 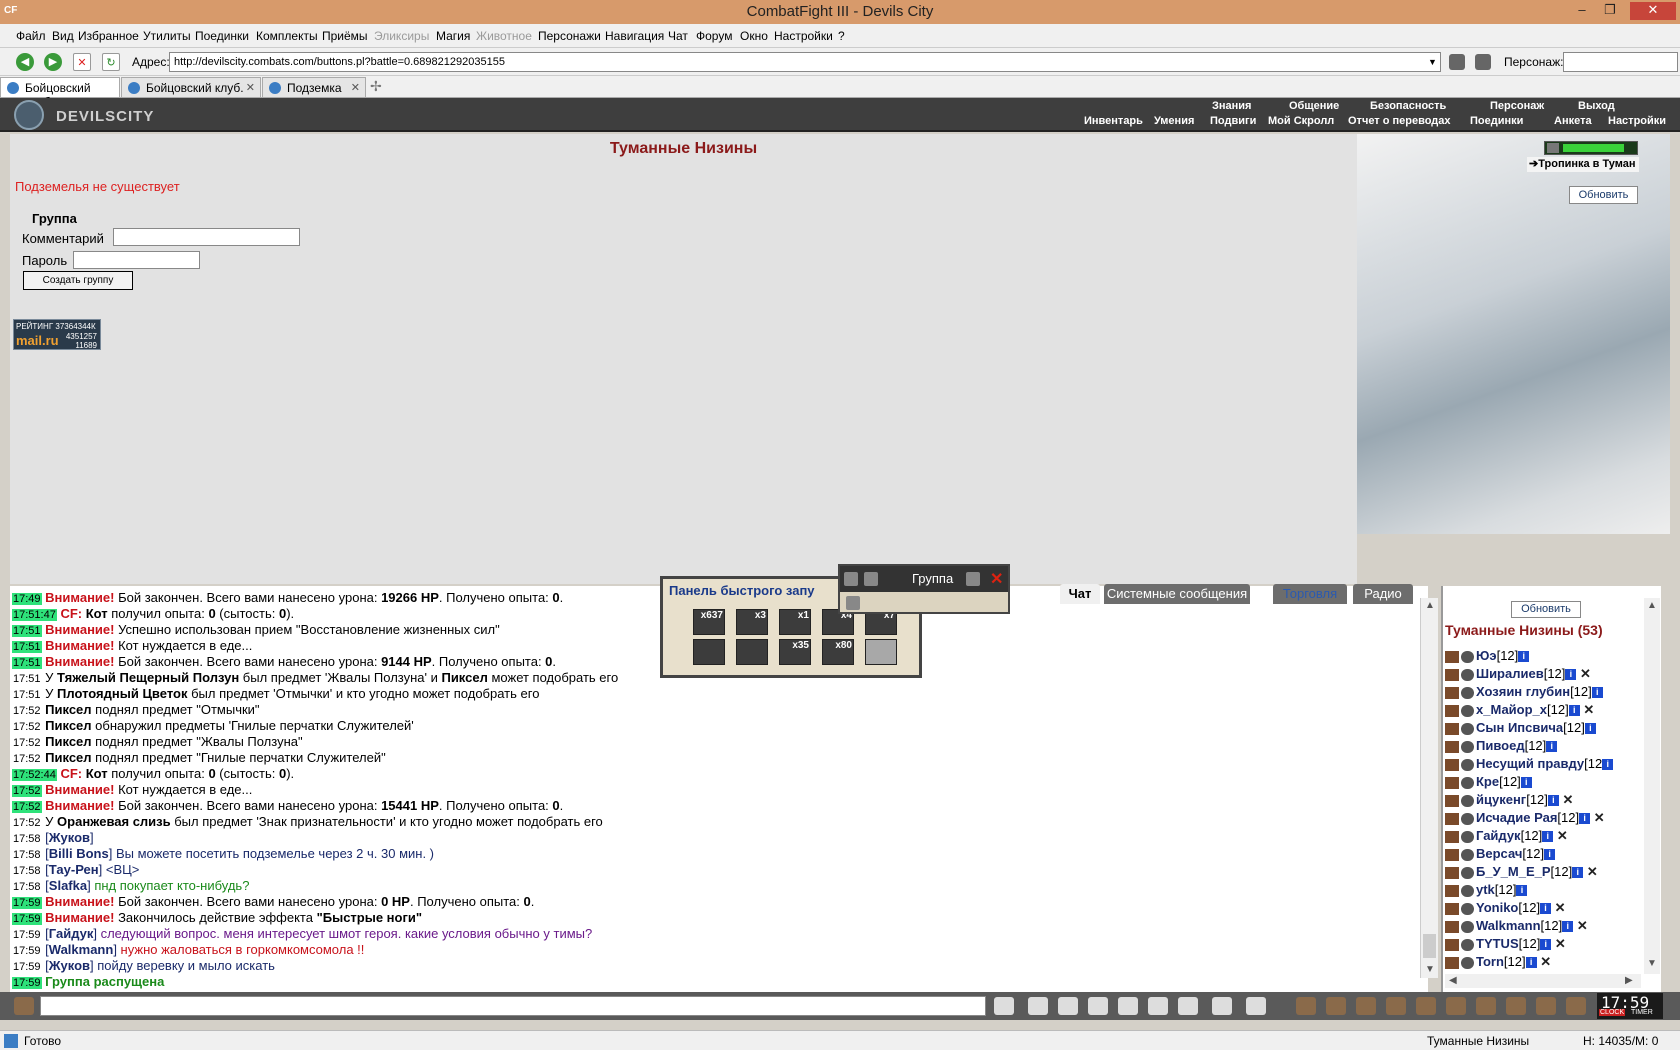 What do you see at coordinates (1506, 836) in the screenshot?
I see `user-entry: Гайдук[12] i ✕` at bounding box center [1506, 836].